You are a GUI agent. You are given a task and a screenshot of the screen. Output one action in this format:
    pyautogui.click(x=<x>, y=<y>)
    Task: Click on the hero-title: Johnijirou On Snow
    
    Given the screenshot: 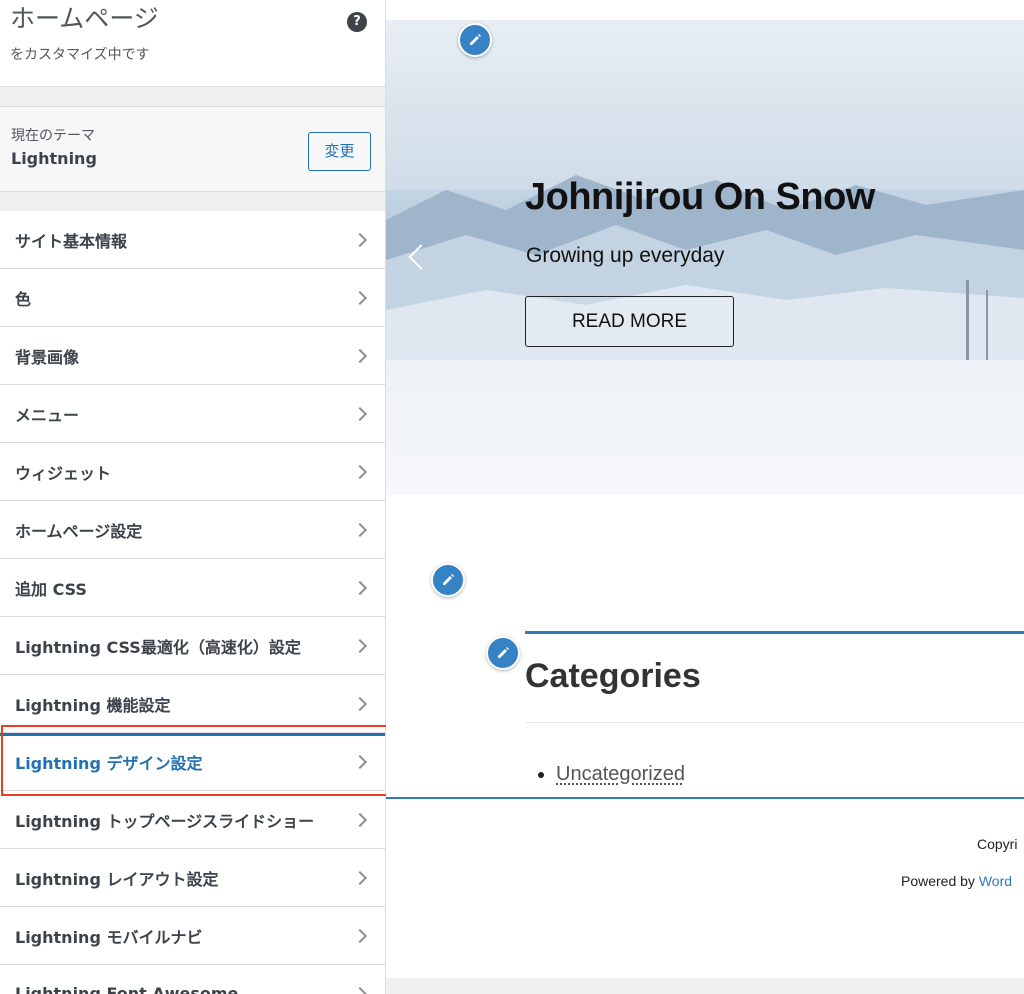 What is the action you would take?
    pyautogui.click(x=700, y=197)
    